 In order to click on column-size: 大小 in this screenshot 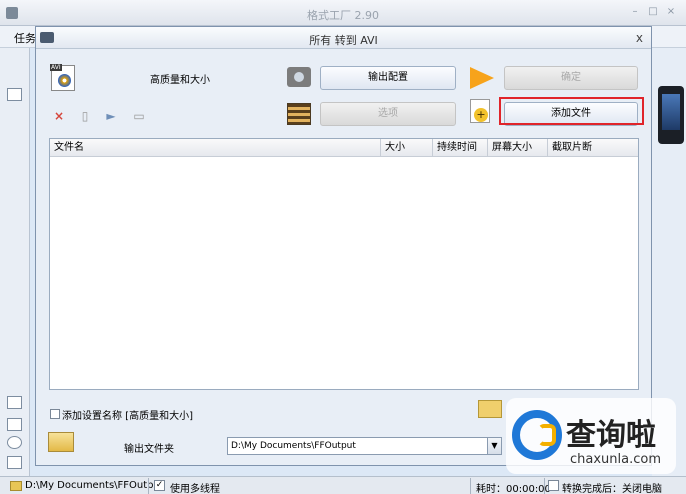, I will do `click(407, 148)`.